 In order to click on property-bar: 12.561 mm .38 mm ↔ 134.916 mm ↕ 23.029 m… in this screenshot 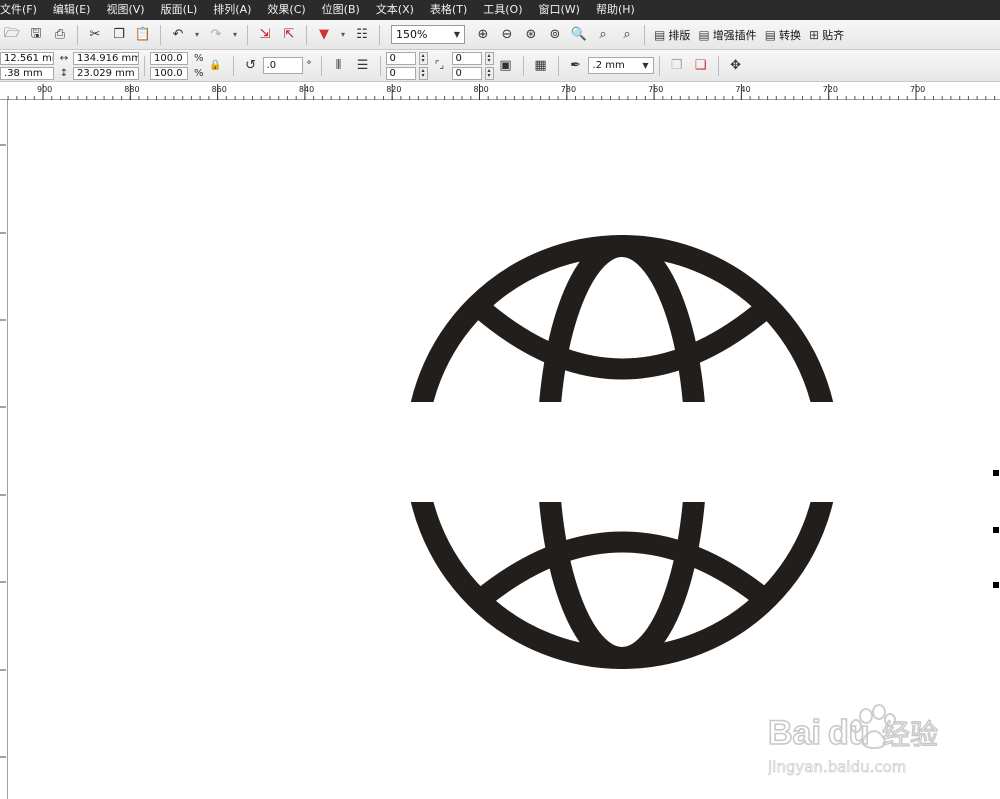, I will do `click(500, 66)`.